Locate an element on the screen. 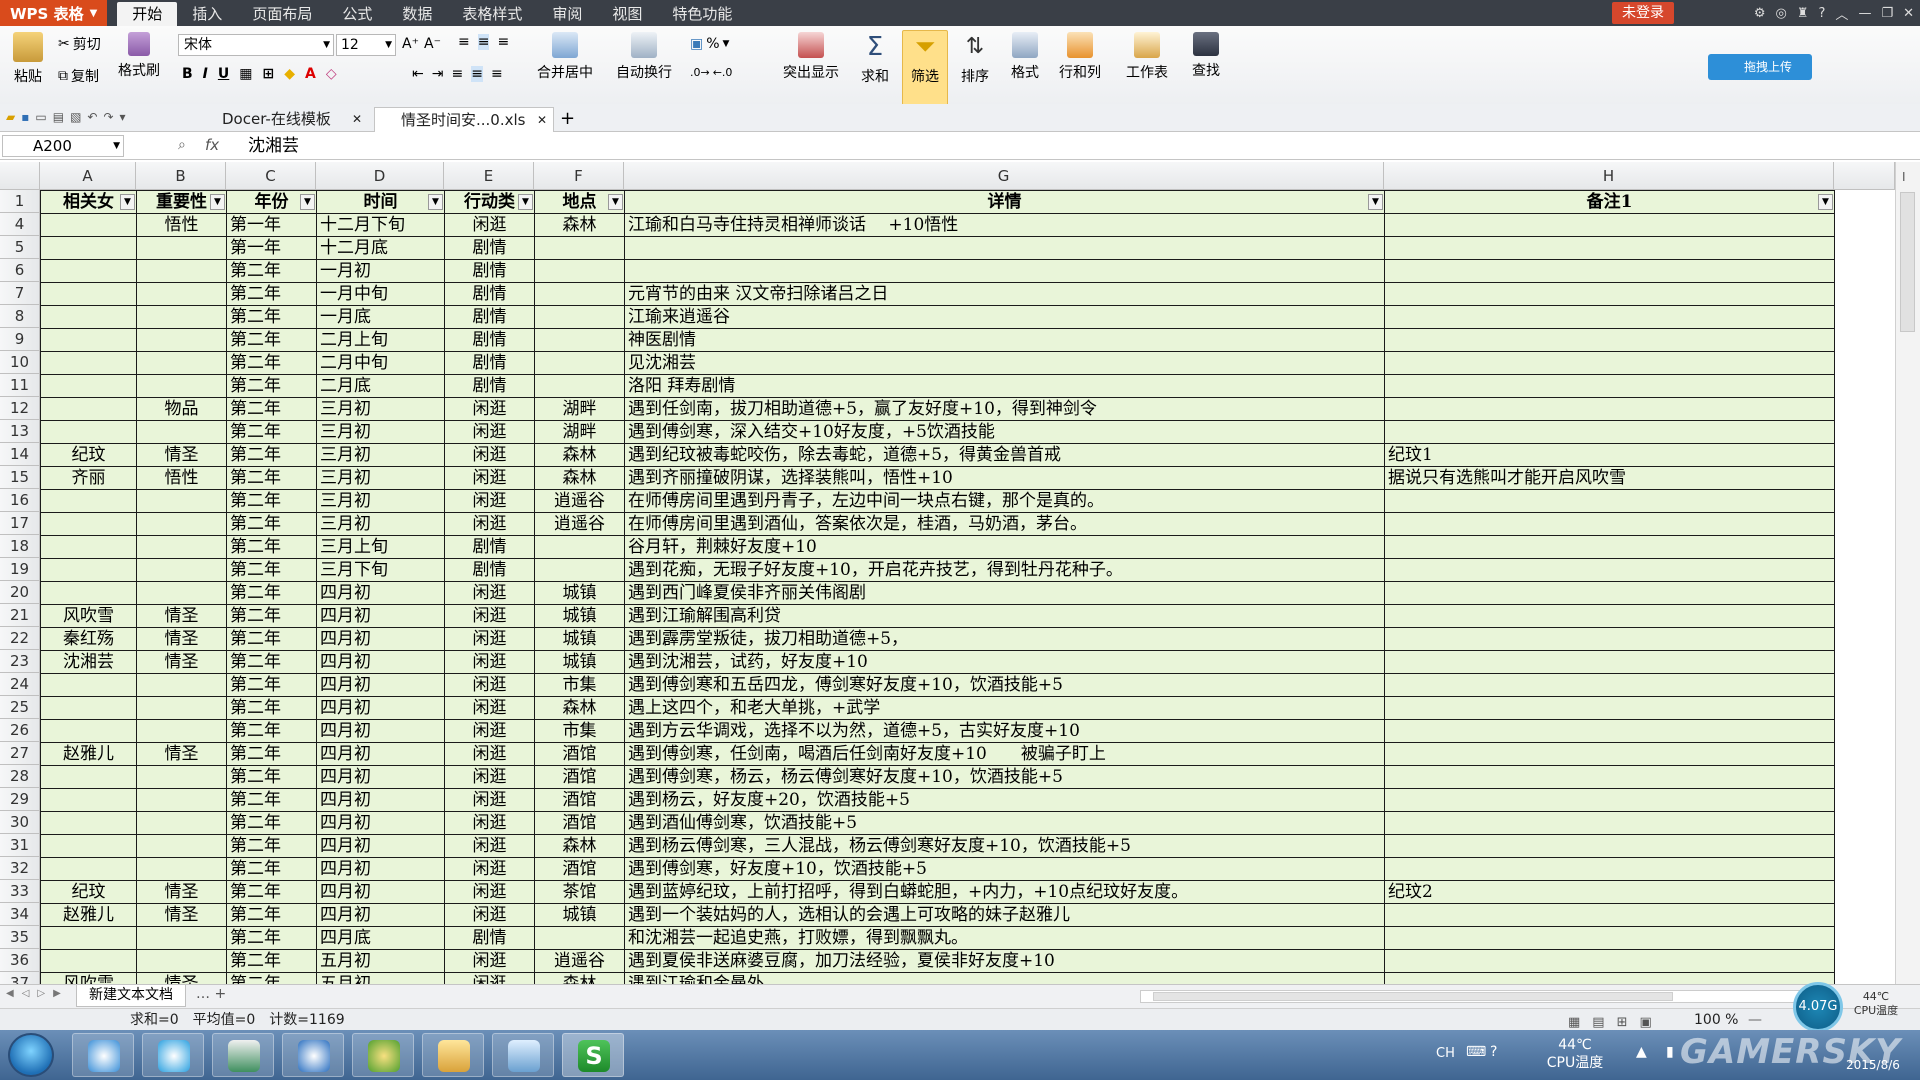 This screenshot has height=1080, width=1920. font-size-select: 12 ▼ is located at coordinates (366, 45).